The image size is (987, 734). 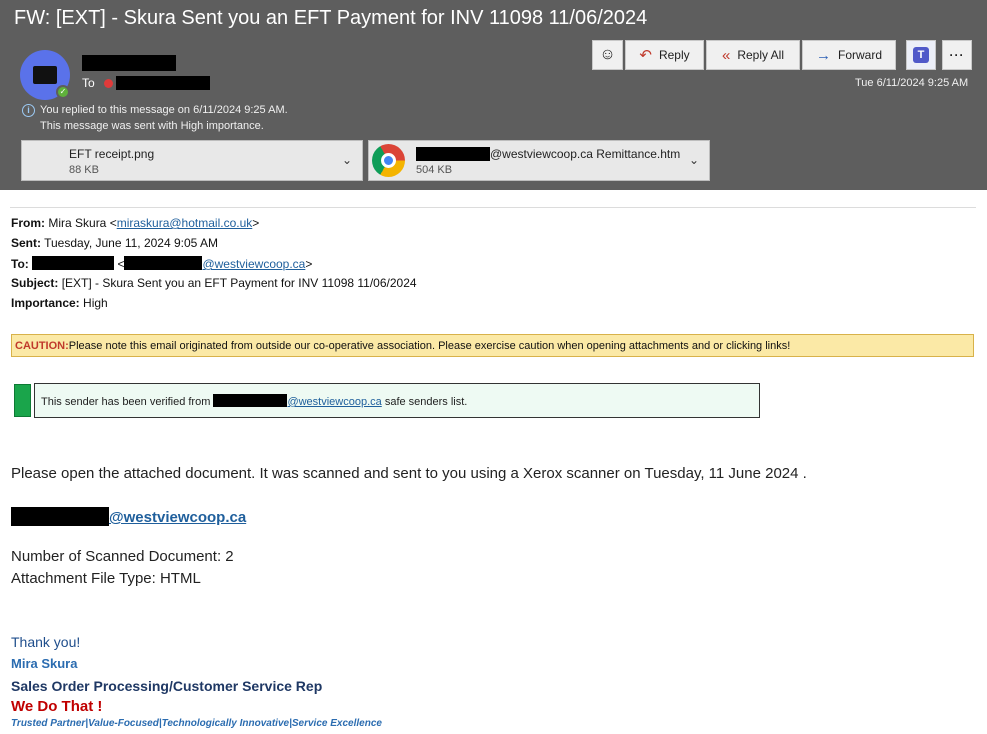 I want to click on forward-button: → Forward, so click(x=849, y=55).